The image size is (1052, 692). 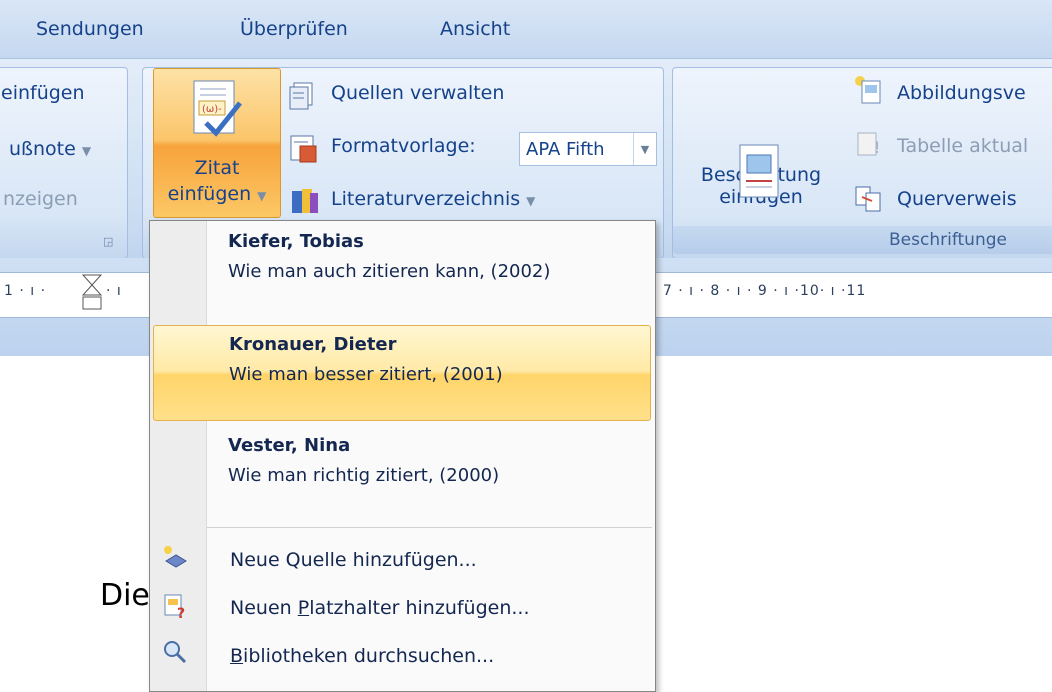 What do you see at coordinates (364, 475) in the screenshot?
I see `citation-title: Wie man richtig zitiert, (2000)` at bounding box center [364, 475].